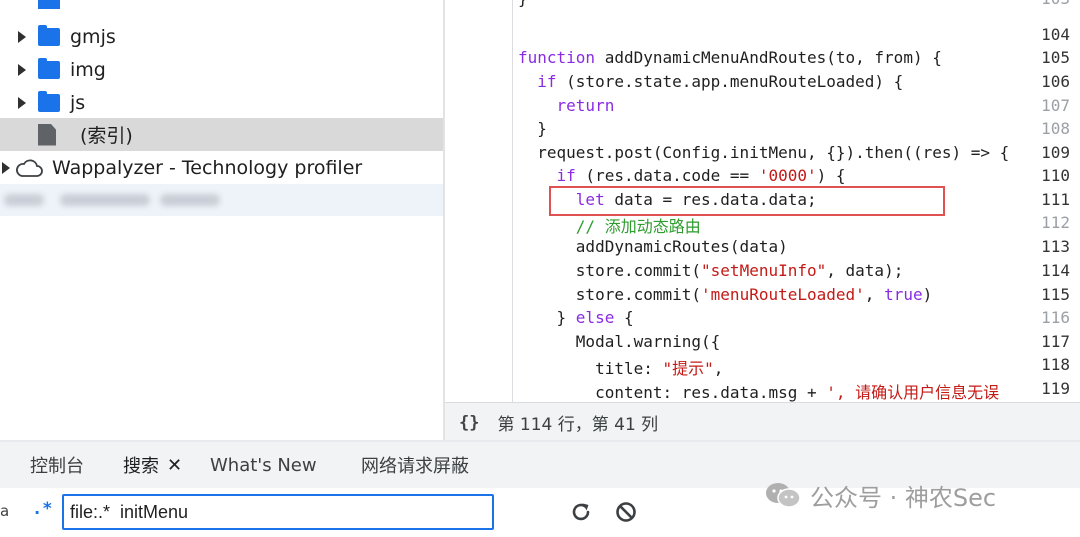  Describe the element at coordinates (1055, 246) in the screenshot. I see `line-number: 113` at that location.